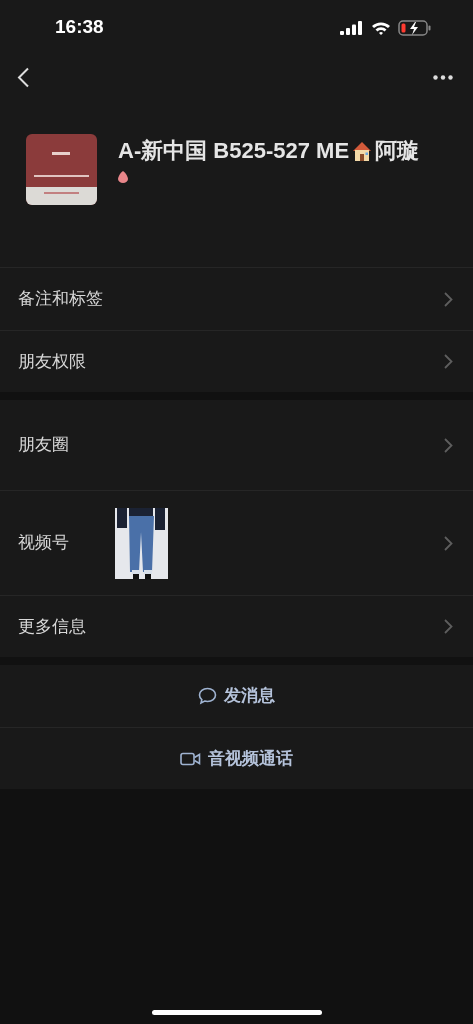 This screenshot has width=473, height=1024. Describe the element at coordinates (207, 696) in the screenshot. I see `chat-bubble-icon` at that location.